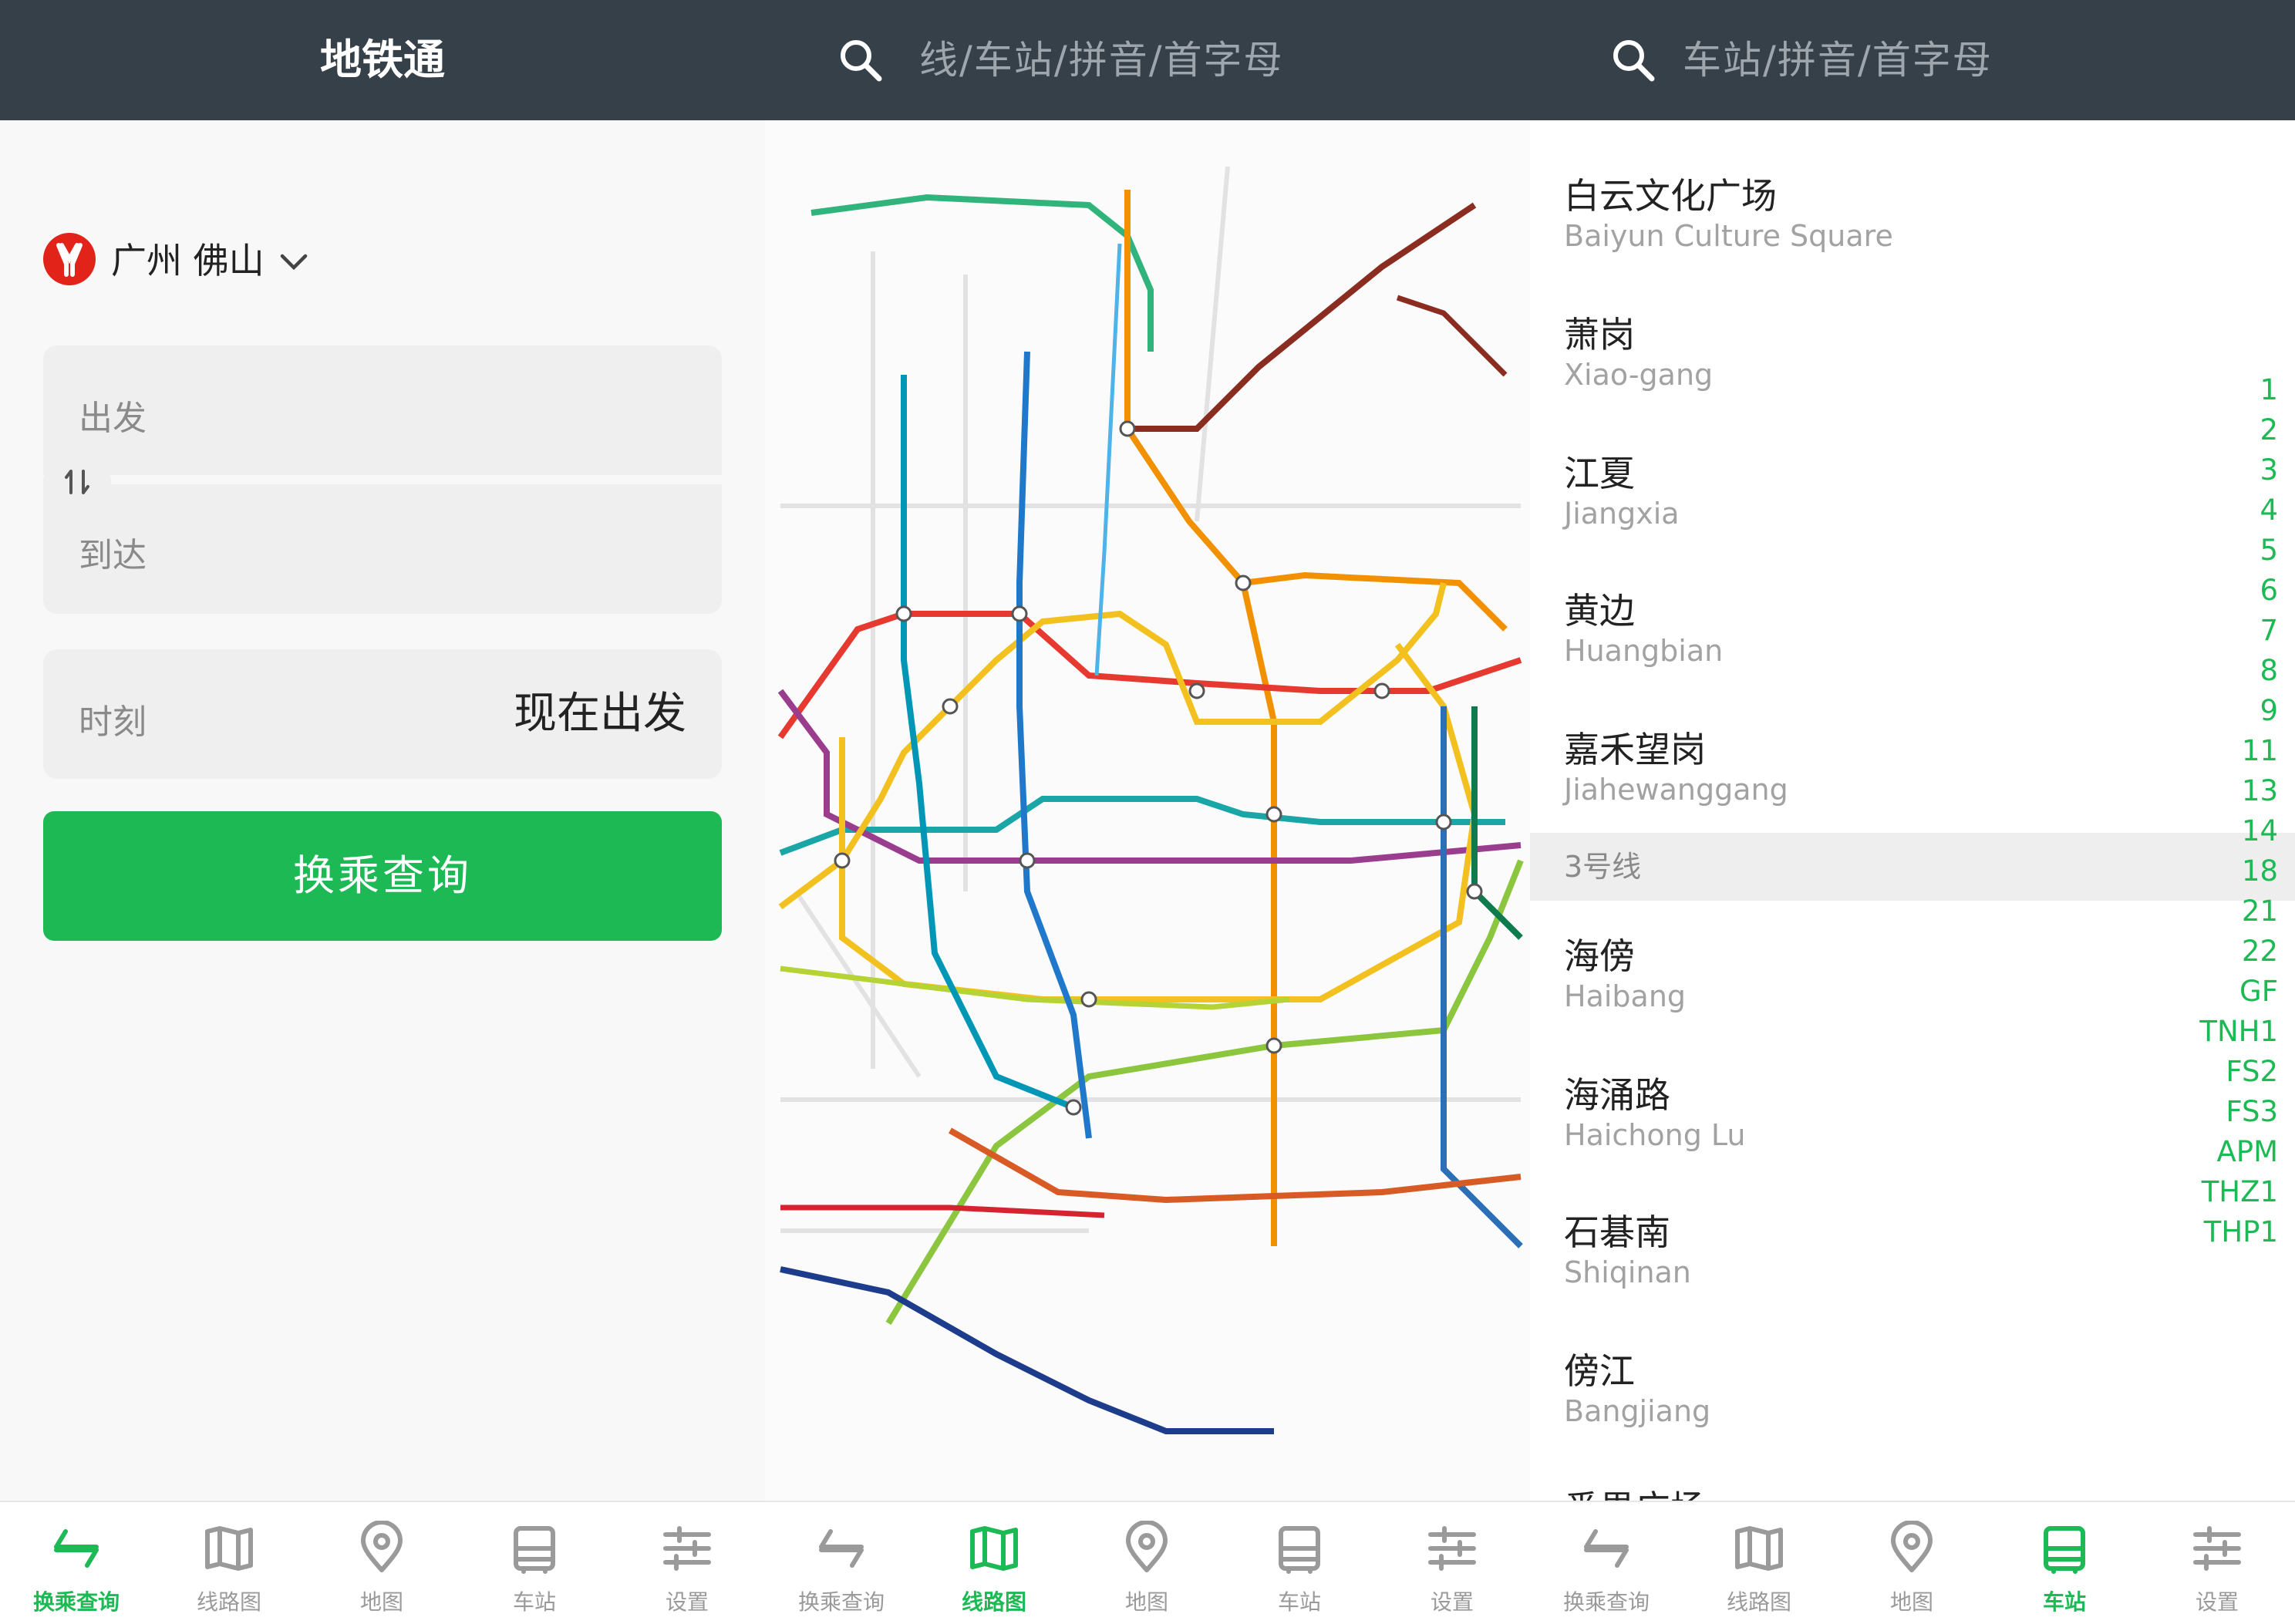 This screenshot has width=2295, height=1624. What do you see at coordinates (600, 714) in the screenshot?
I see `time-value: 现在出发` at bounding box center [600, 714].